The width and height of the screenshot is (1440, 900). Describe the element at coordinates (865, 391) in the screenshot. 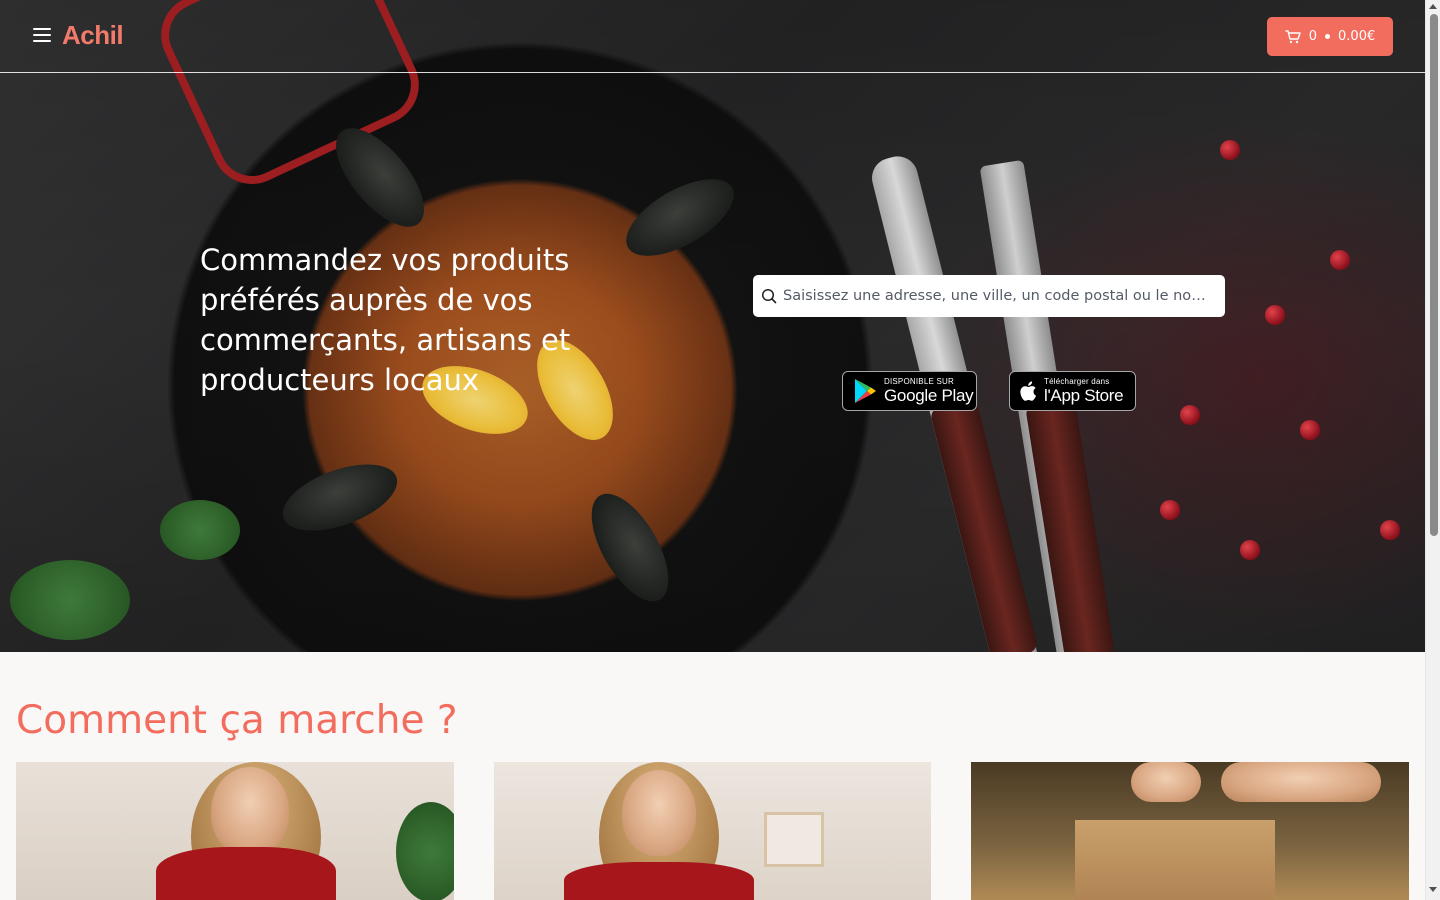

I see `google-play-icon` at that location.